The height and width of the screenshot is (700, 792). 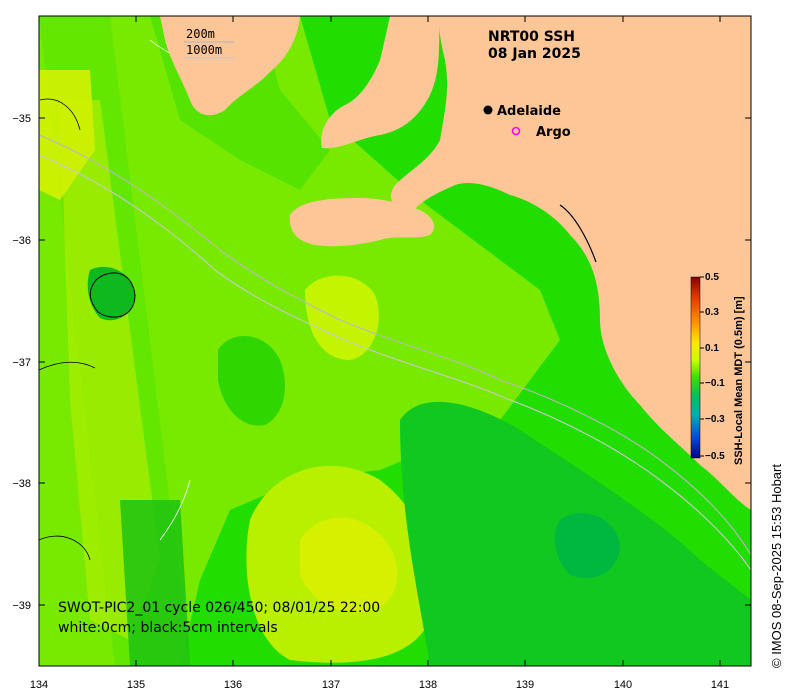 I want to click on colorbar-tick-label: −0.1, so click(x=715, y=383).